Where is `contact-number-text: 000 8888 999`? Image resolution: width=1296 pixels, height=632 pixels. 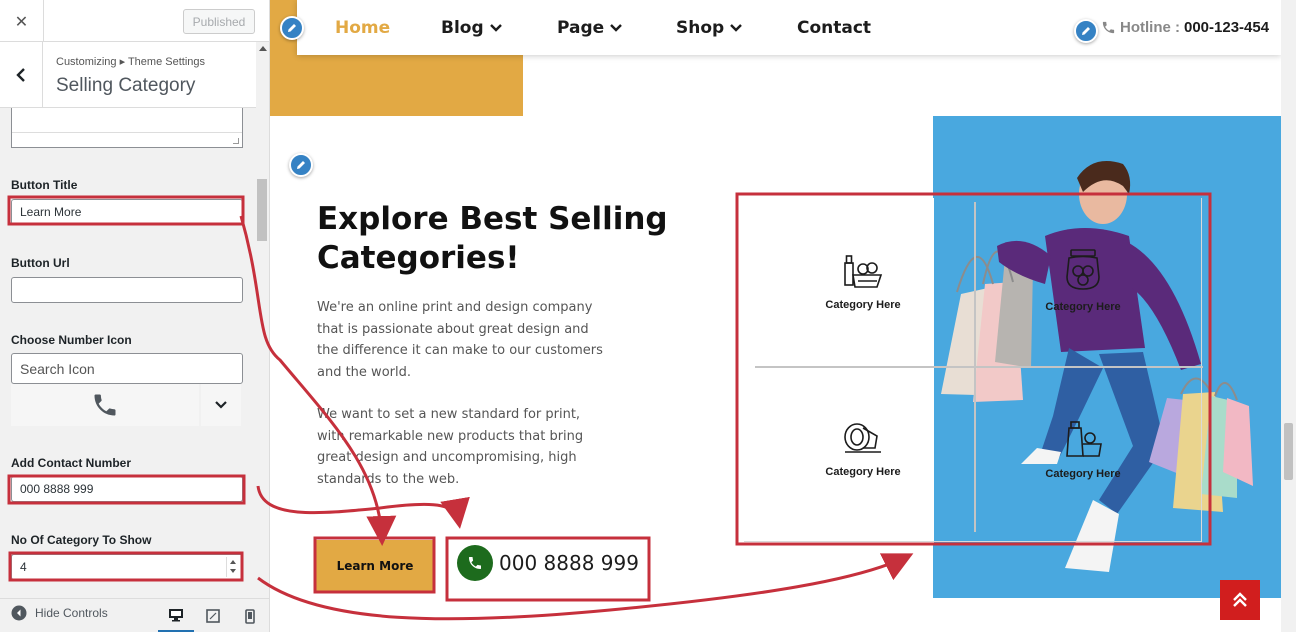
contact-number-text: 000 8888 999 is located at coordinates (569, 563).